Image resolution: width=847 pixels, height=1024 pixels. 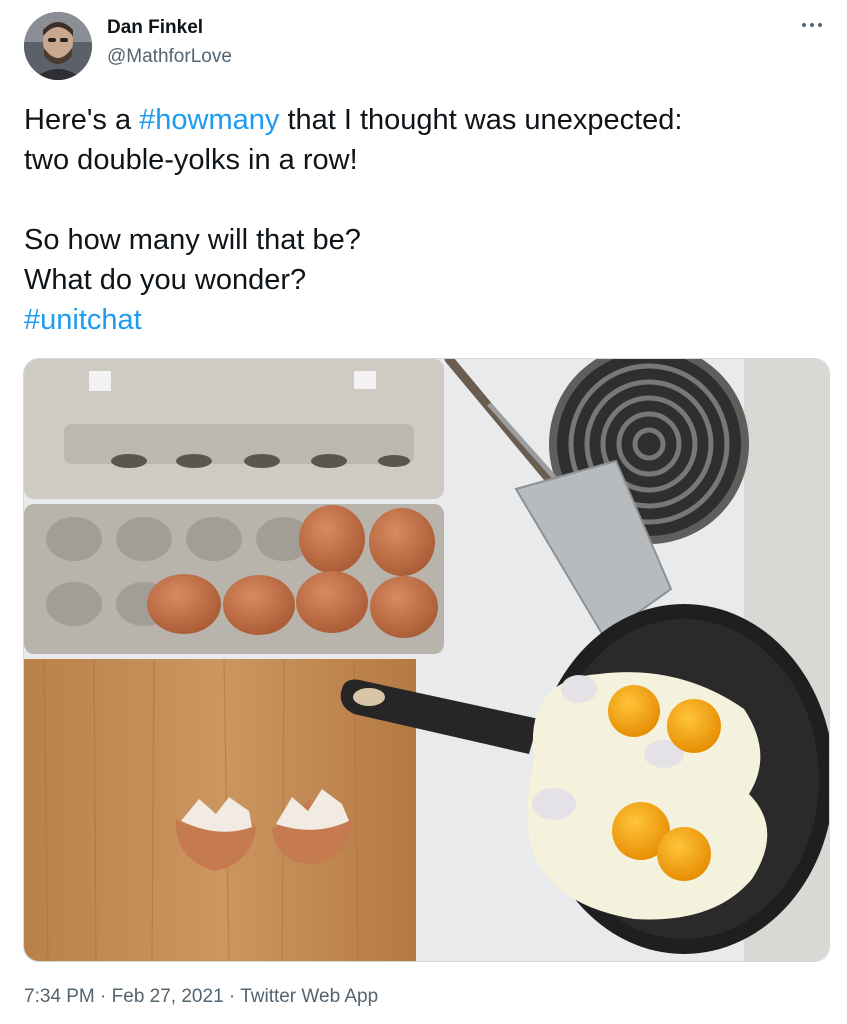 I want to click on avatar-image, so click(x=58, y=46).